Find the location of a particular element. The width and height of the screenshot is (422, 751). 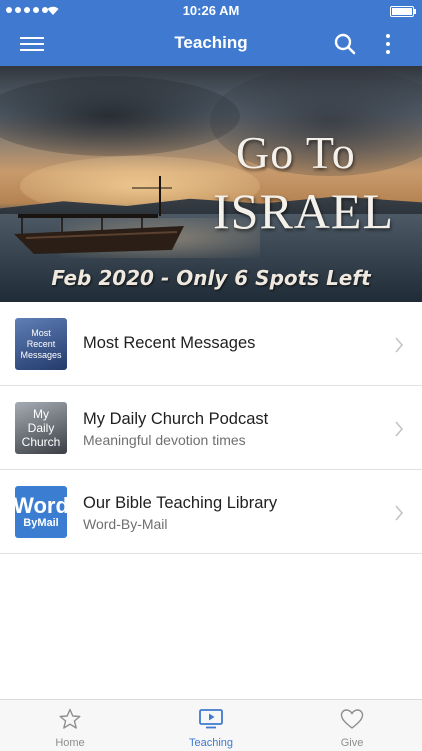

star-icon is located at coordinates (70, 718).